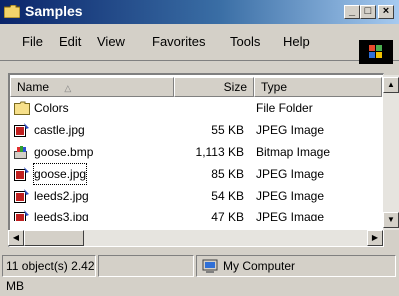  I want to click on status-zone-text: My Computer, so click(259, 266).